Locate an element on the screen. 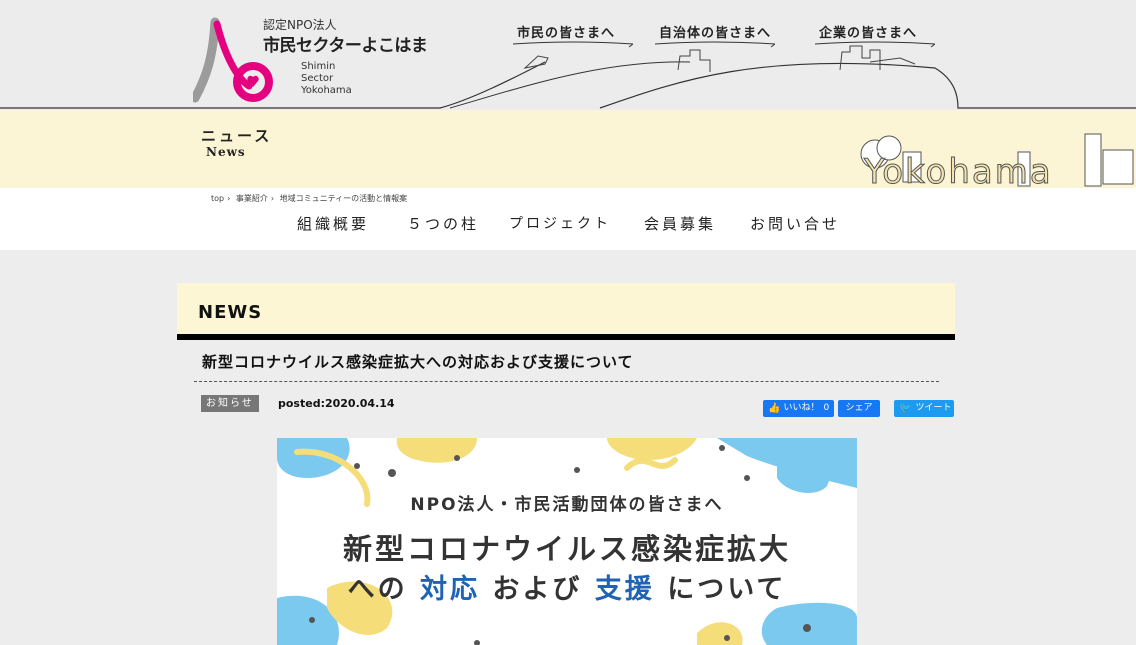 This screenshot has width=1136, height=645. like-count: 0 is located at coordinates (826, 408).